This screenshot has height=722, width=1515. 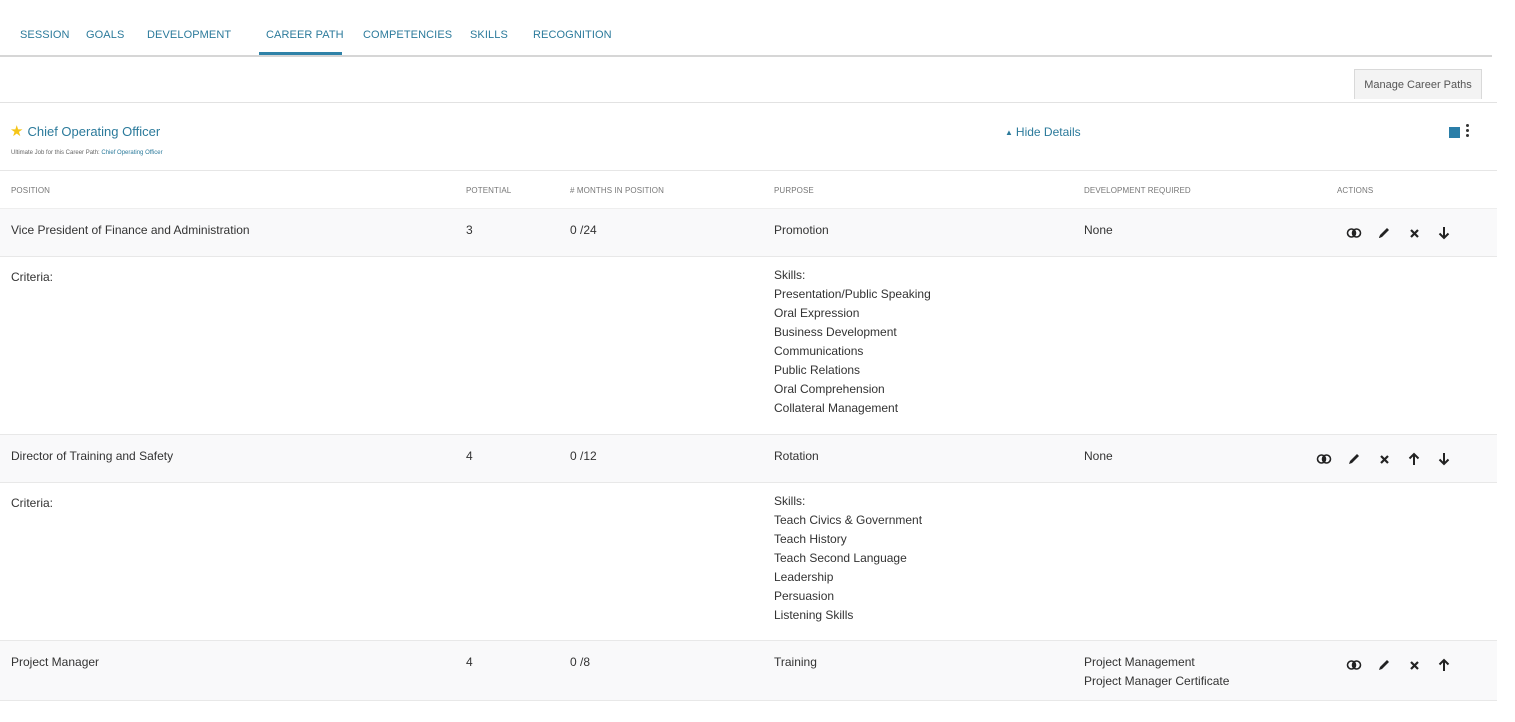 I want to click on more-options-icon, so click(x=1468, y=131).